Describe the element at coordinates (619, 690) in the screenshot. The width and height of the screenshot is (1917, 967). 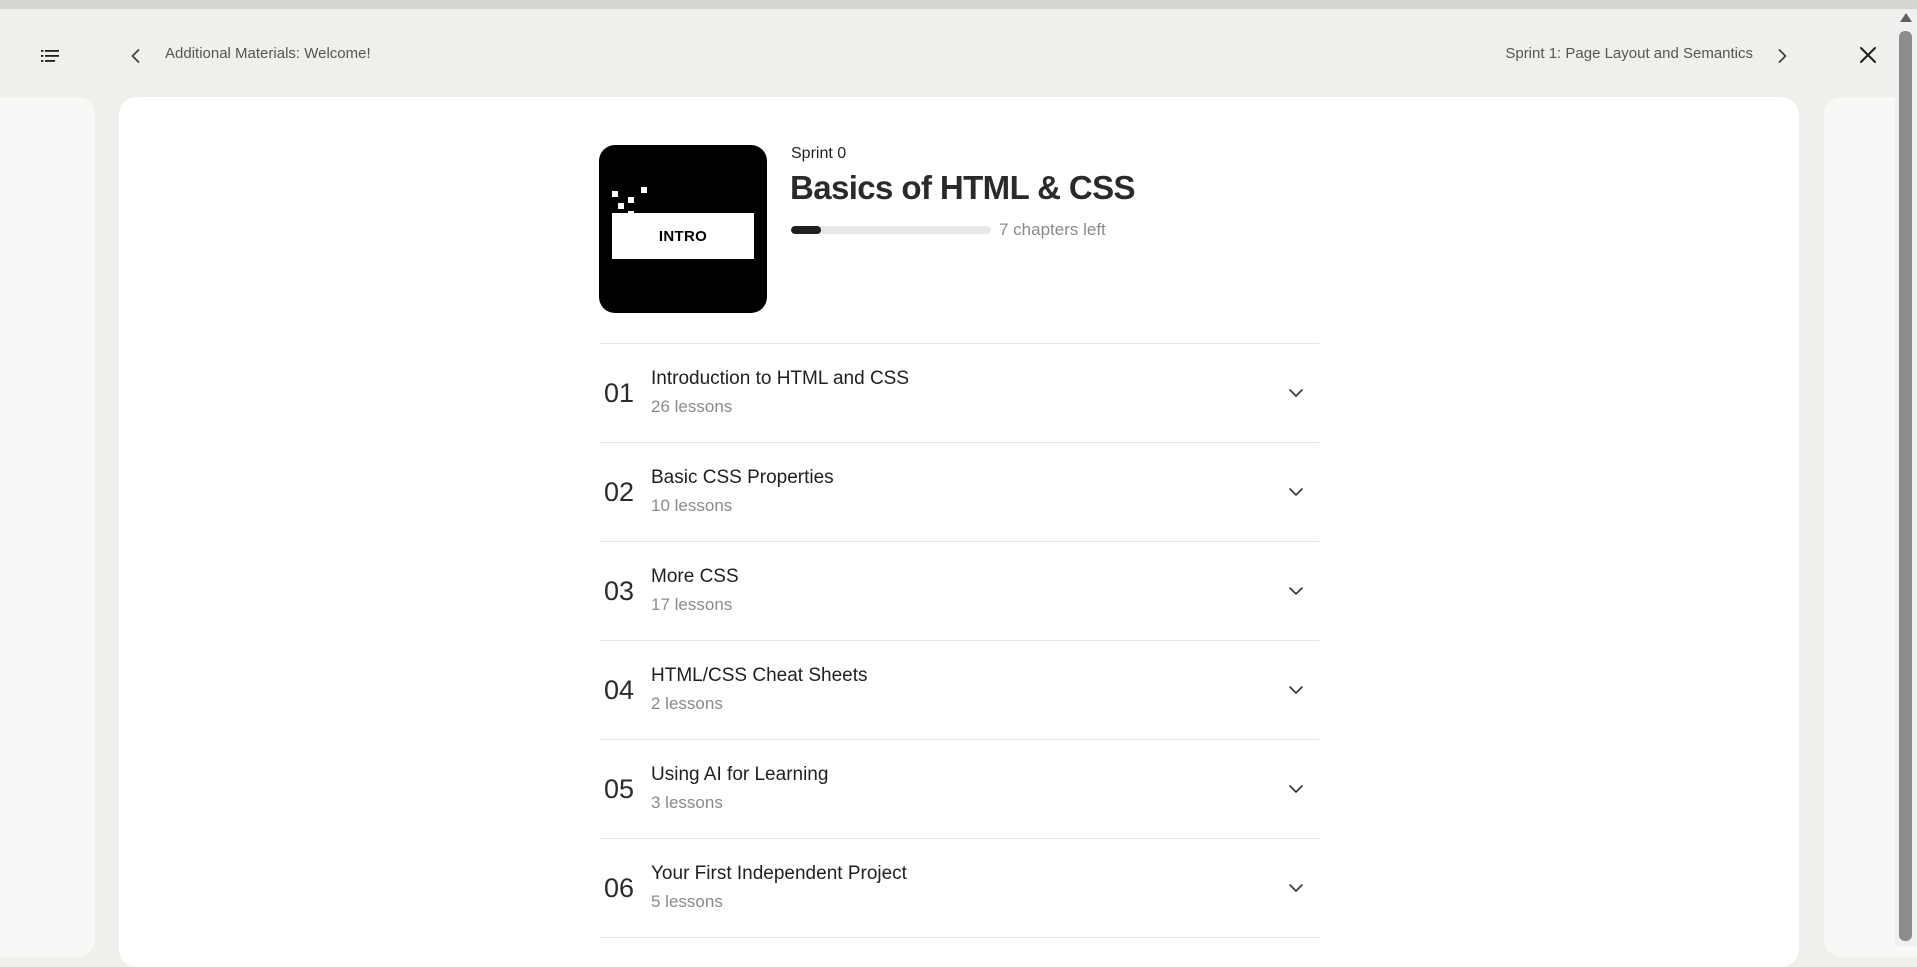
I see `chapter-number: 04` at that location.